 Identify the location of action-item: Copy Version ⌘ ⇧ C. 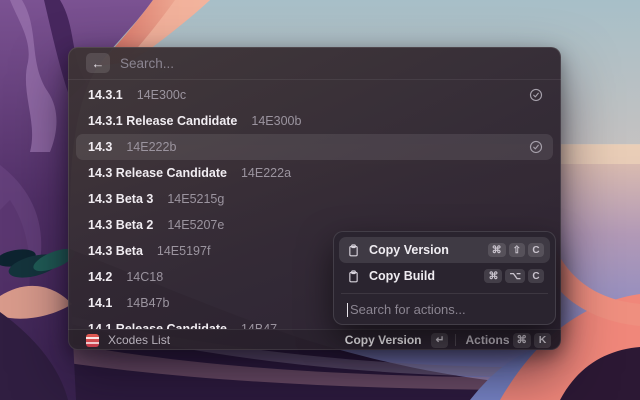
(444, 250).